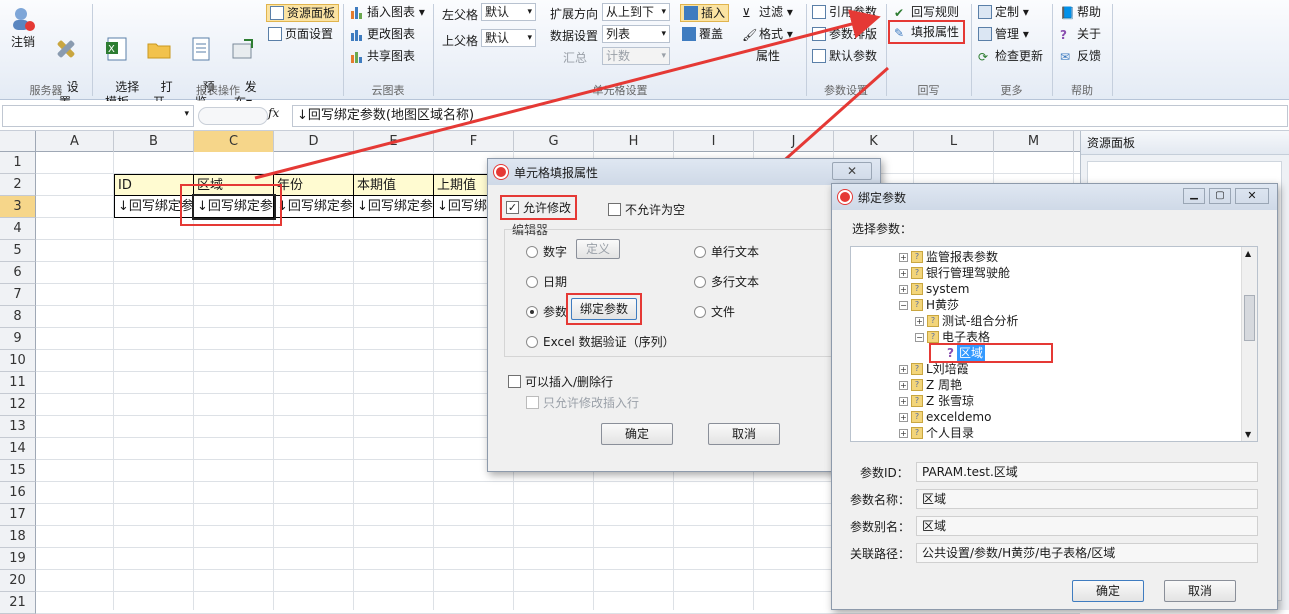  I want to click on default-param-button: 默认参数, so click(844, 56).